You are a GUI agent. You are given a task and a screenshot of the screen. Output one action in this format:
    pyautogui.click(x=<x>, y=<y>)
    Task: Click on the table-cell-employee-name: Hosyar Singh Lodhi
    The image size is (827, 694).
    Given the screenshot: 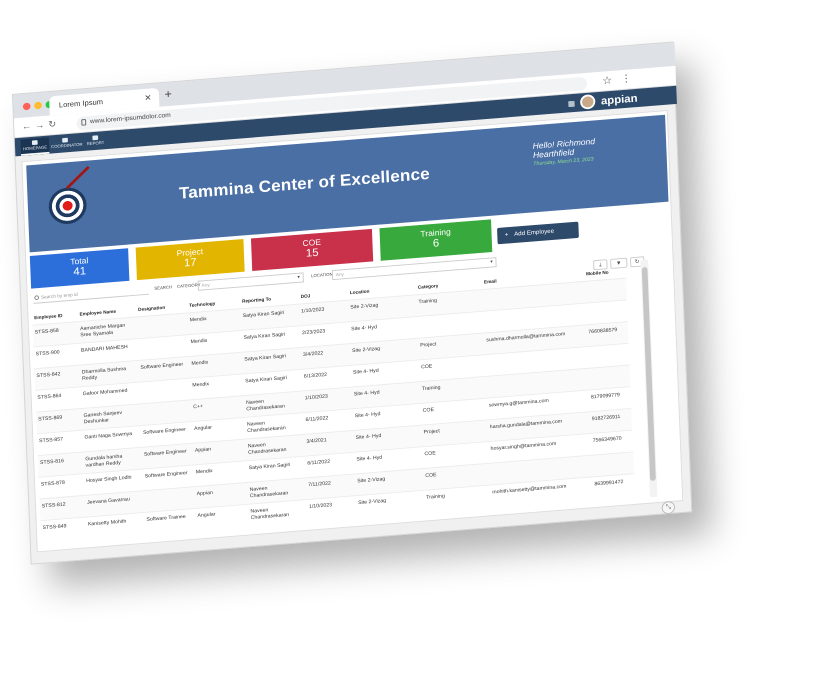 What is the action you would take?
    pyautogui.click(x=113, y=479)
    